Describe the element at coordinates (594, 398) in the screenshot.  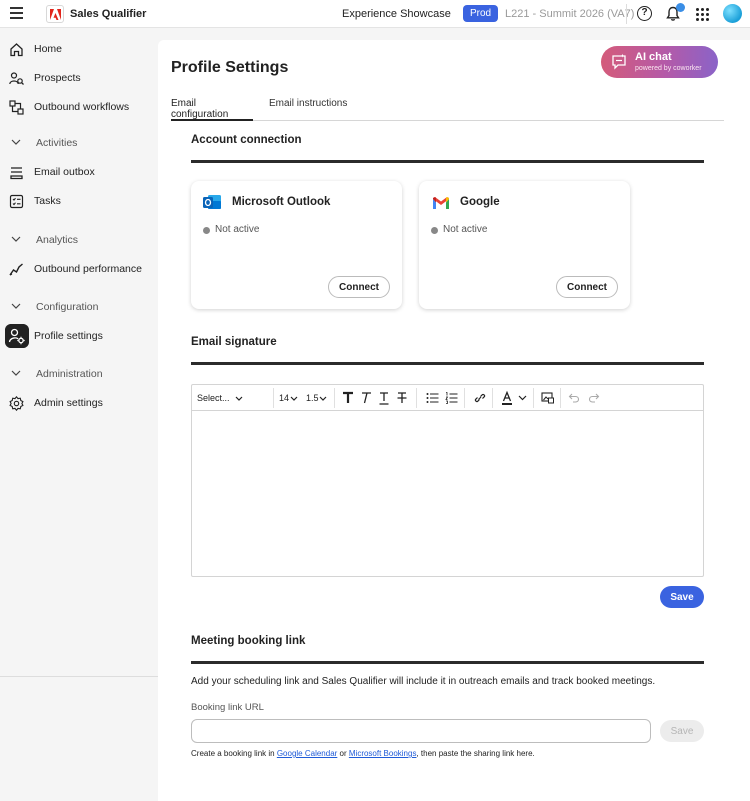
I see `redo-icon` at that location.